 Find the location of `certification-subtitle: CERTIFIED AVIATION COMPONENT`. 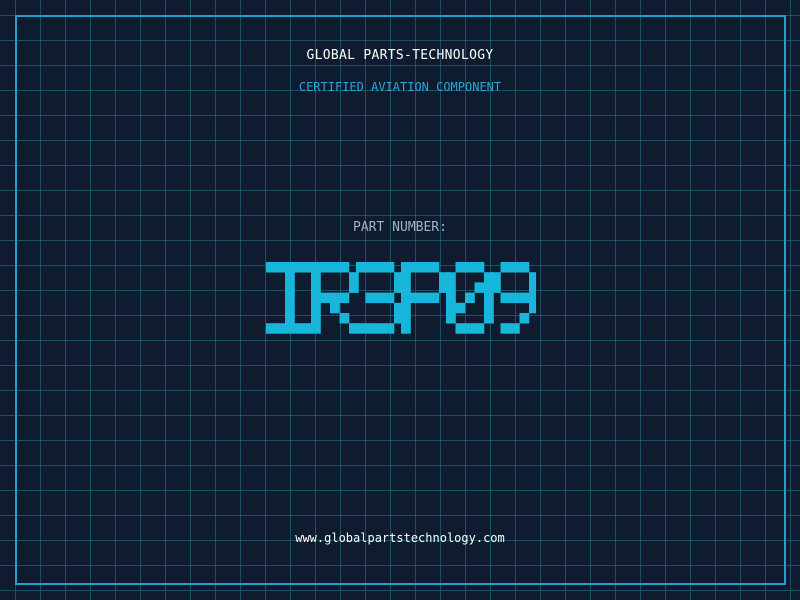

certification-subtitle: CERTIFIED AVIATION COMPONENT is located at coordinates (400, 87).